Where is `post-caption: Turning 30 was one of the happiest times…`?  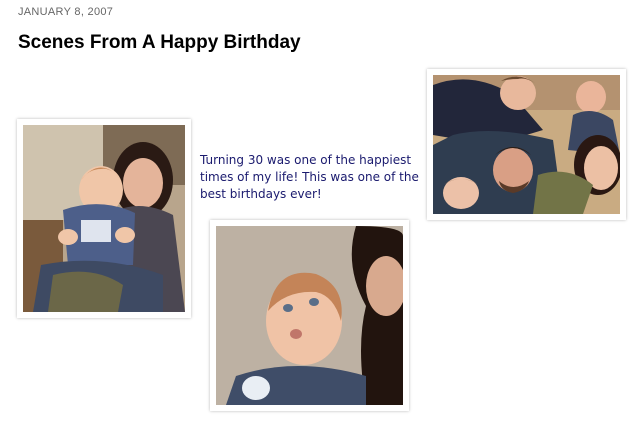 post-caption: Turning 30 was one of the happiest times… is located at coordinates (309, 177).